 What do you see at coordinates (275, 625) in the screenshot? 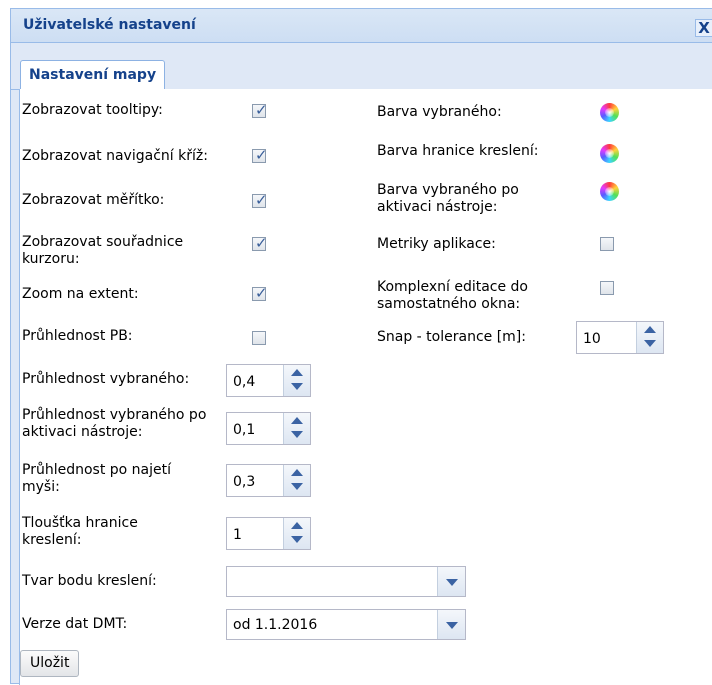
I see `dmt-version-value: od 1.1.2016` at bounding box center [275, 625].